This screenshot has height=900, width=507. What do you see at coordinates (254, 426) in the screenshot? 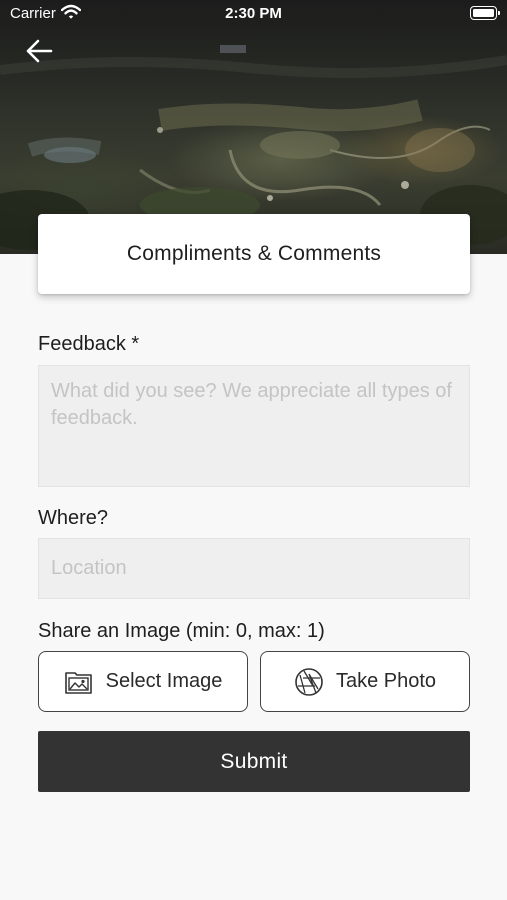
I see `feedback-field` at bounding box center [254, 426].